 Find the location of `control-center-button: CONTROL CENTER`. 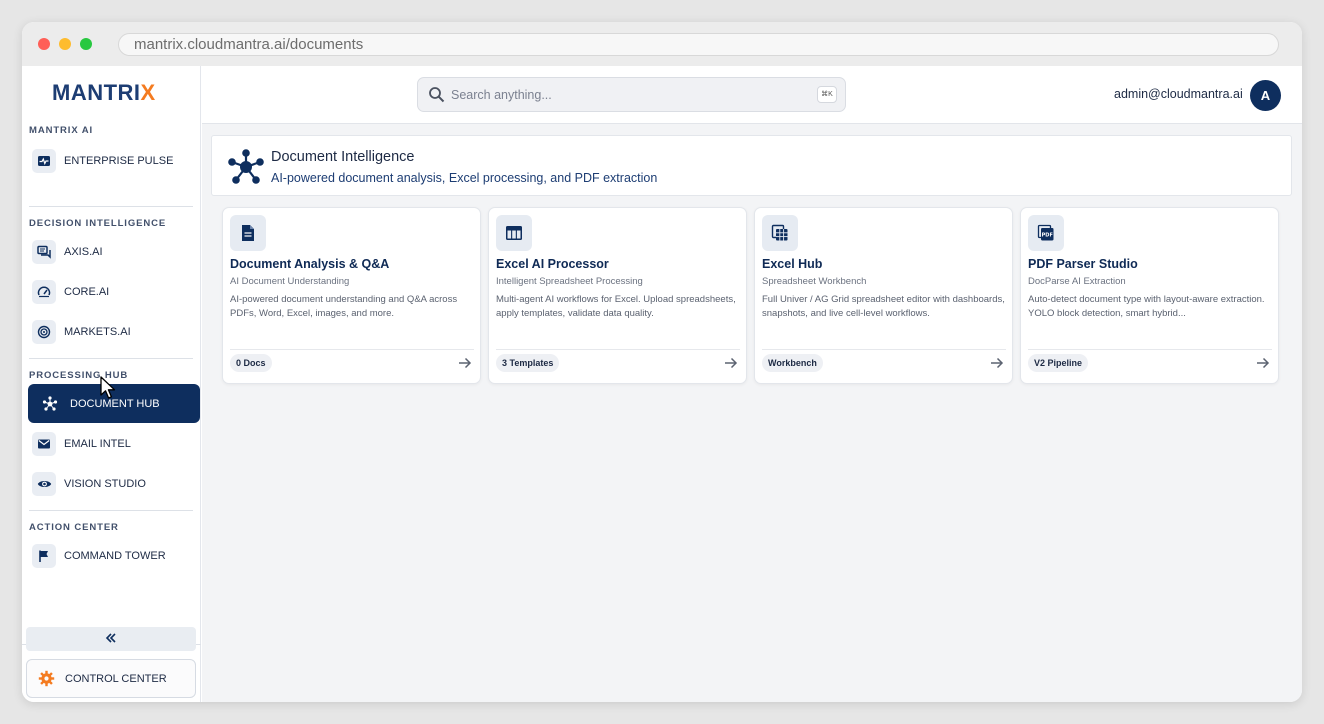

control-center-button: CONTROL CENTER is located at coordinates (111, 678).